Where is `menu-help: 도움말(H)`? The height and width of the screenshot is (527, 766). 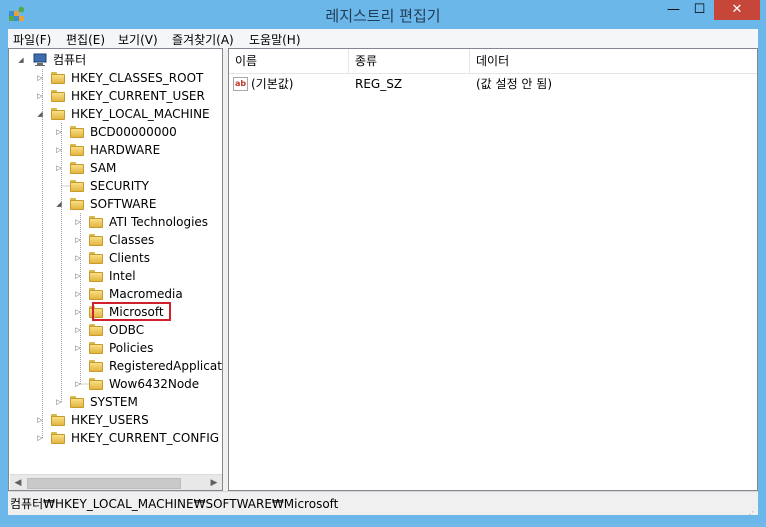
menu-help: 도움말(H) is located at coordinates (275, 39).